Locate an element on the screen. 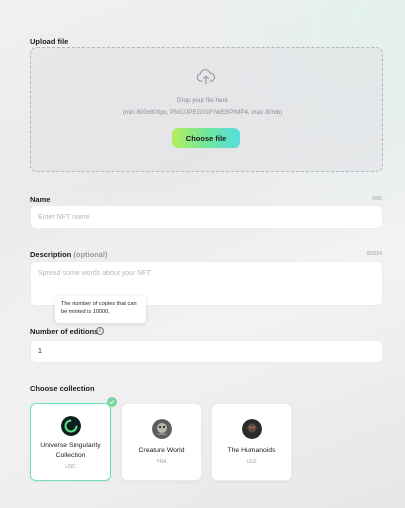  upload-label: Upload file is located at coordinates (49, 41).